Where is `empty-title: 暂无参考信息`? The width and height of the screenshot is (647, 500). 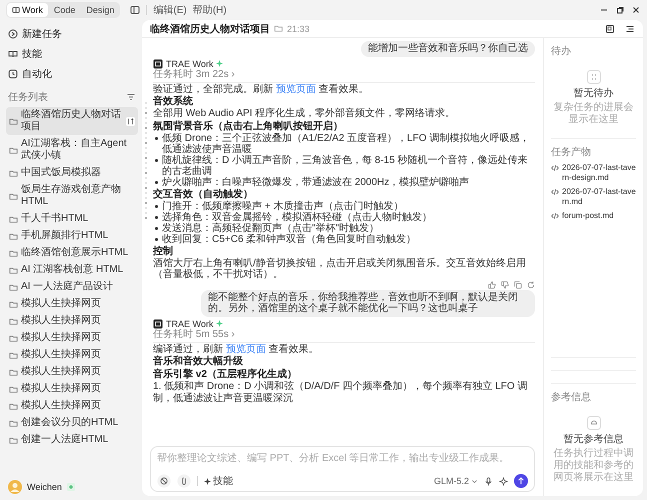
empty-title: 暂无参考信息 is located at coordinates (594, 439).